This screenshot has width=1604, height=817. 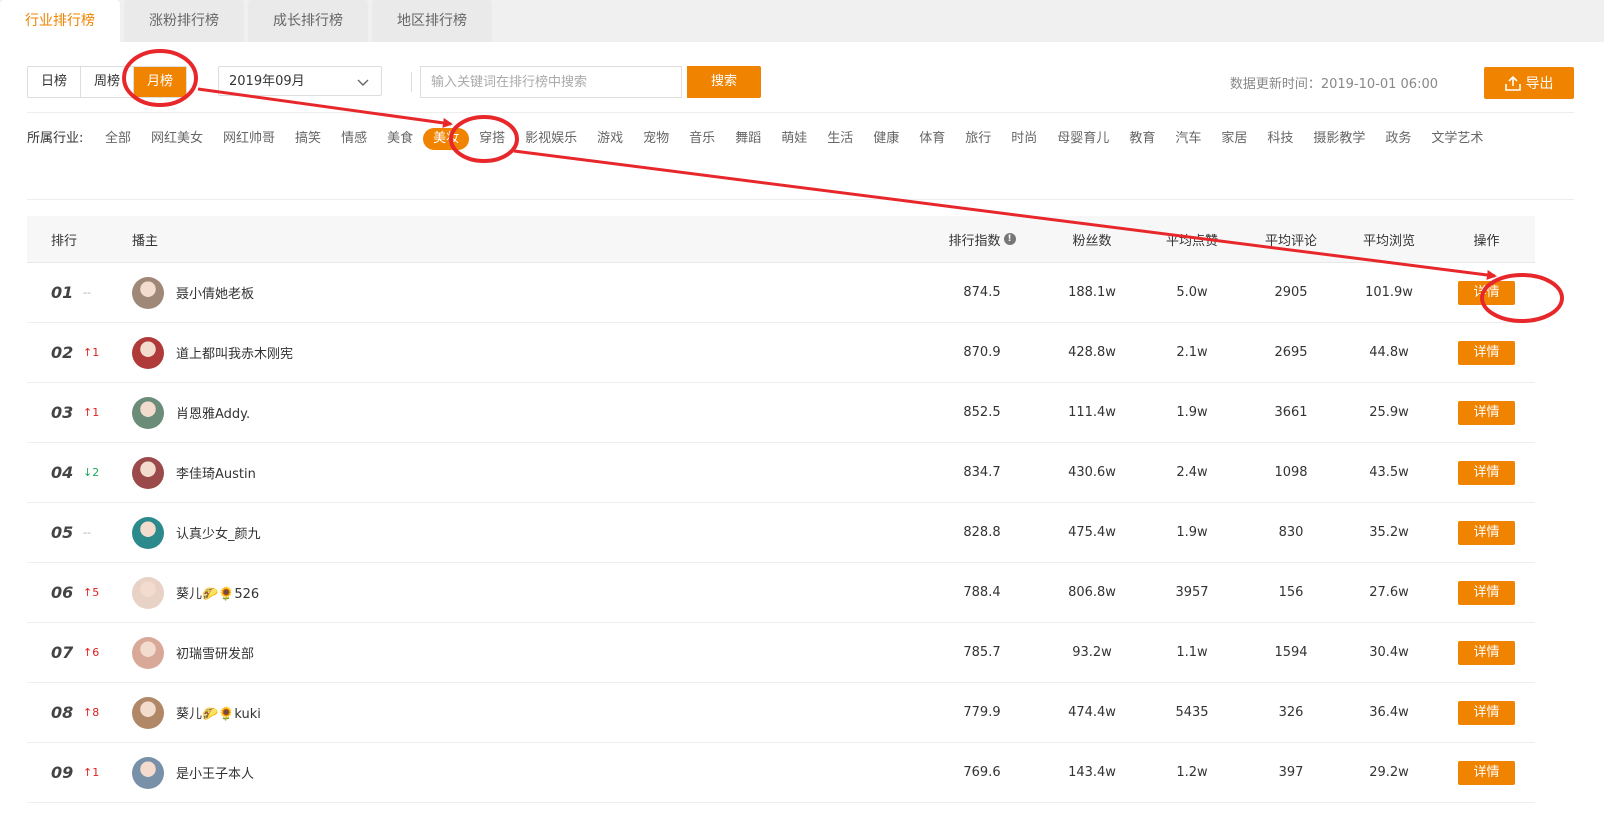 What do you see at coordinates (218, 712) in the screenshot?
I see `host-name: 葵儿🌮🌻kuki` at bounding box center [218, 712].